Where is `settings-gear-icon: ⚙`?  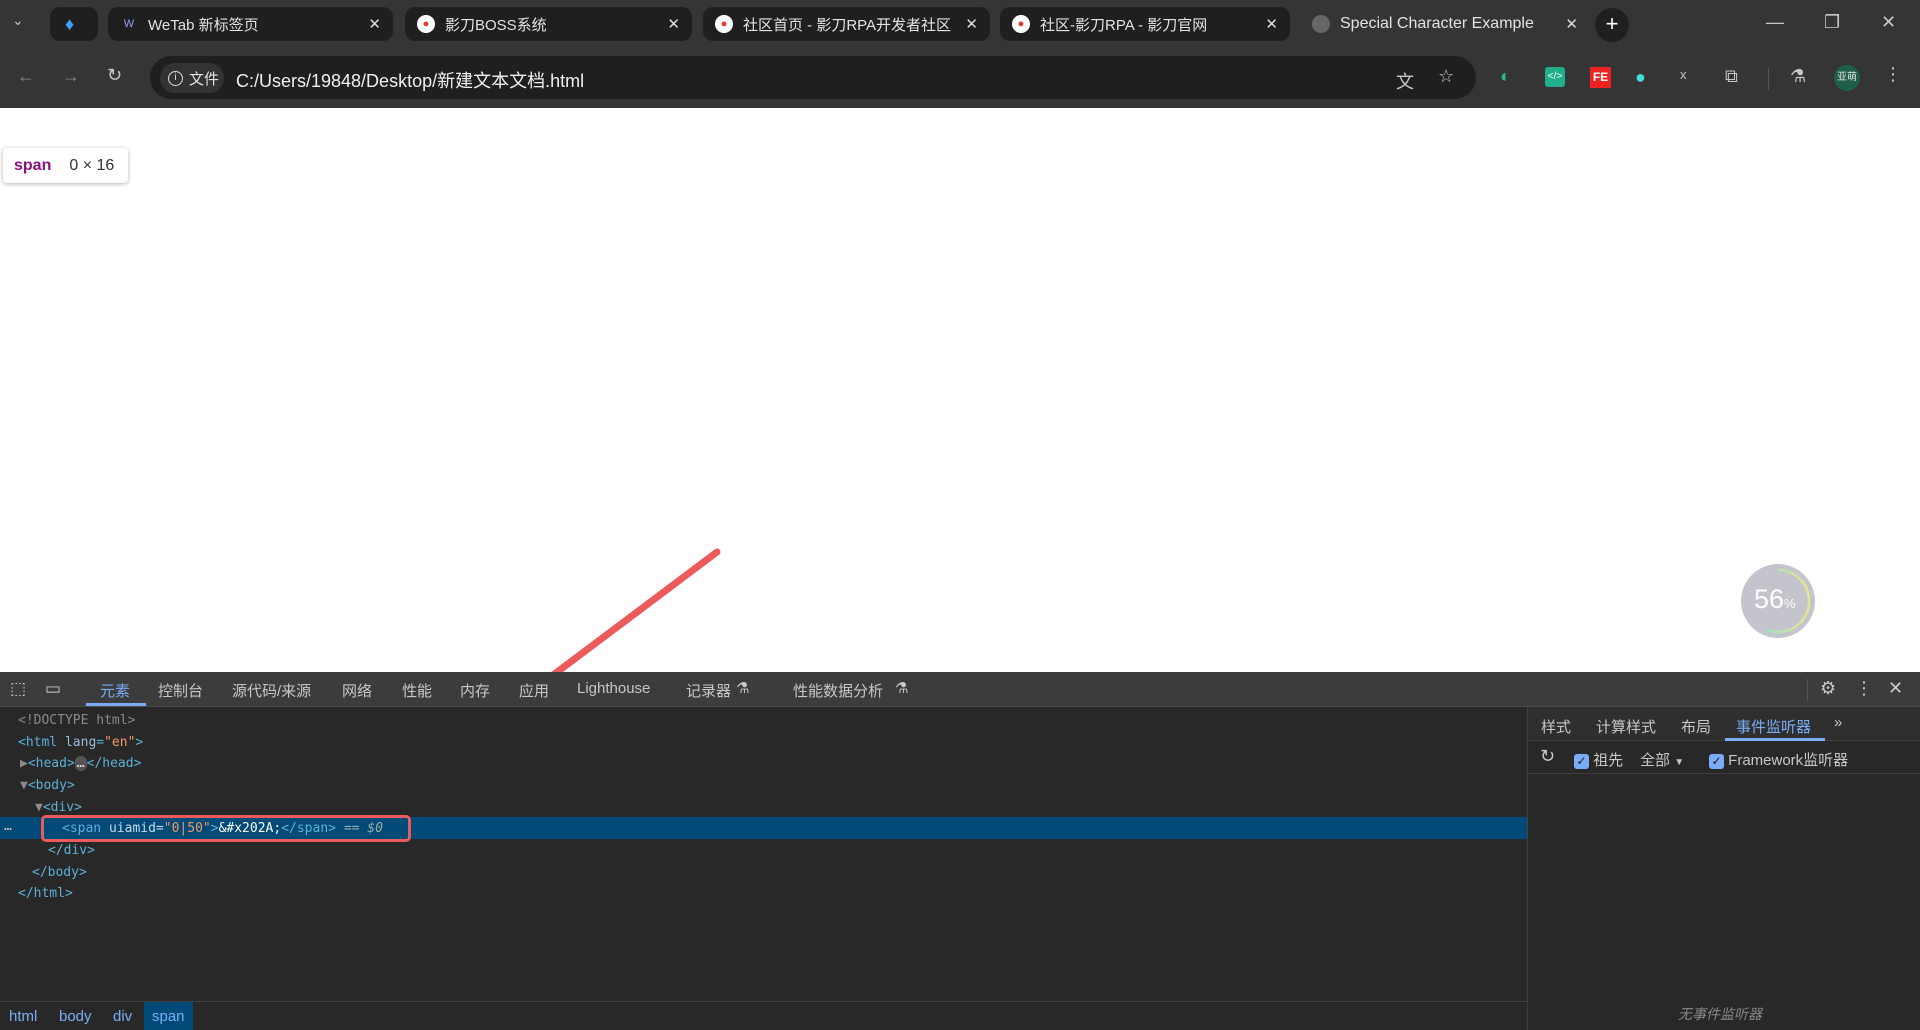 settings-gear-icon: ⚙ is located at coordinates (1828, 688).